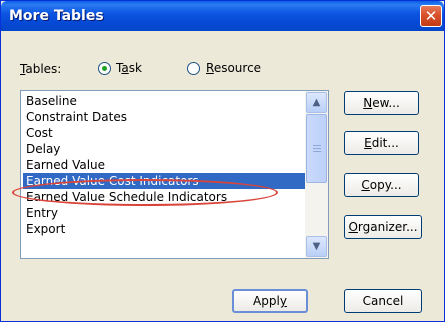 The width and height of the screenshot is (445, 322). What do you see at coordinates (164, 101) in the screenshot?
I see `list-item-baseline: Baseline` at bounding box center [164, 101].